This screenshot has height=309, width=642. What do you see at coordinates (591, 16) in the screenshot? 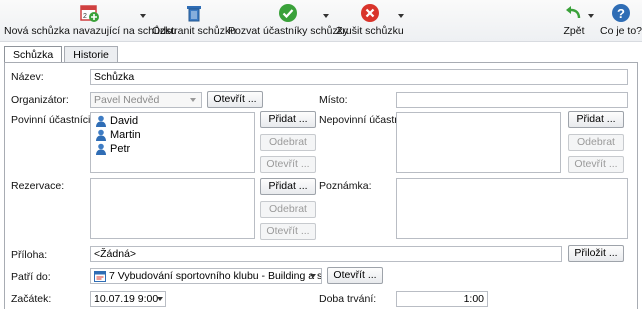
I see `back-dropdown-icon` at bounding box center [591, 16].